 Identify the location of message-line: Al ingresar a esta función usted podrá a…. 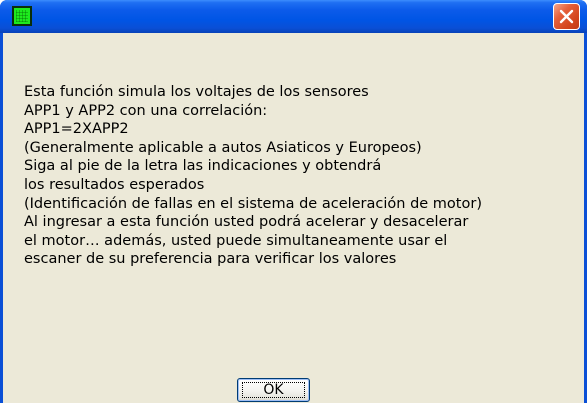
(246, 222).